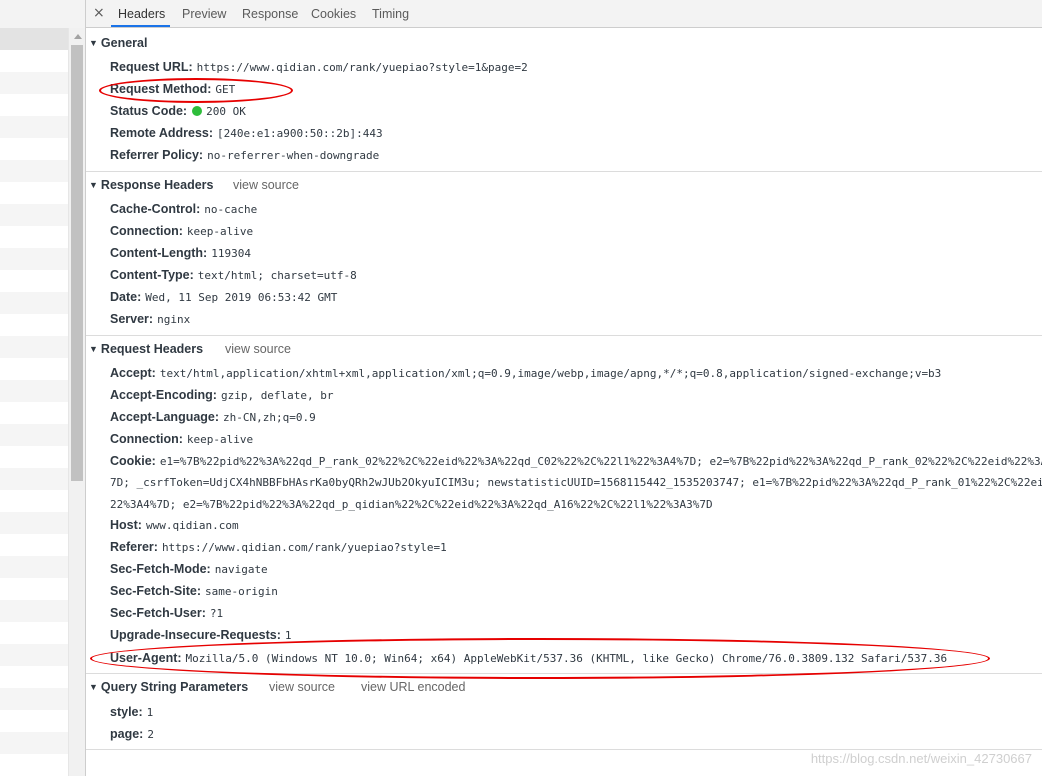  I want to click on header-row: Accept-Encoding: gzip, deflate, br, so click(222, 395).